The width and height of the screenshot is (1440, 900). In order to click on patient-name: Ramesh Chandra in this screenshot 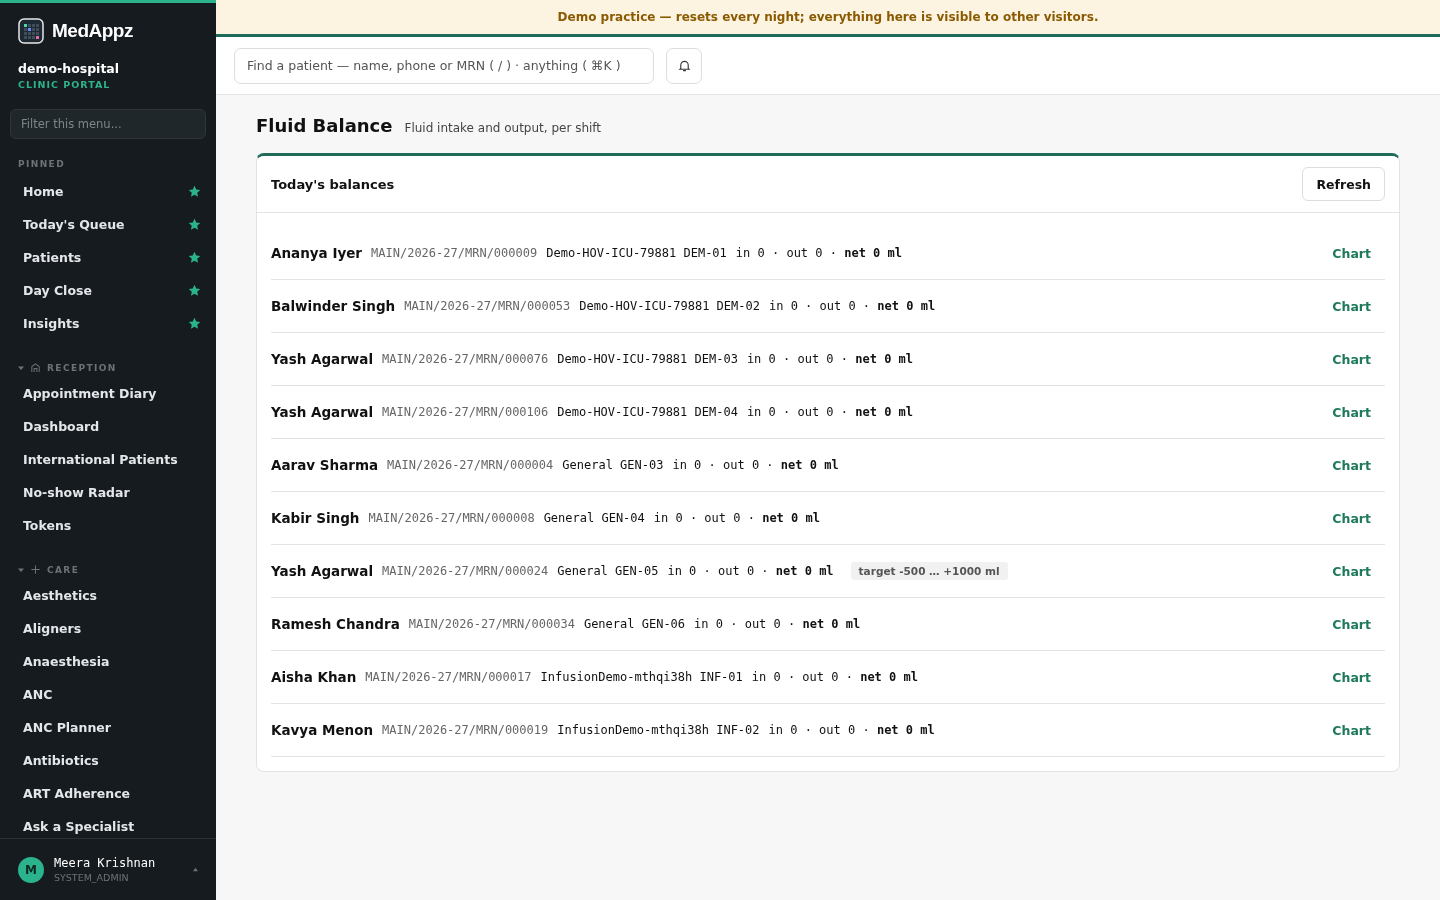, I will do `click(335, 624)`.